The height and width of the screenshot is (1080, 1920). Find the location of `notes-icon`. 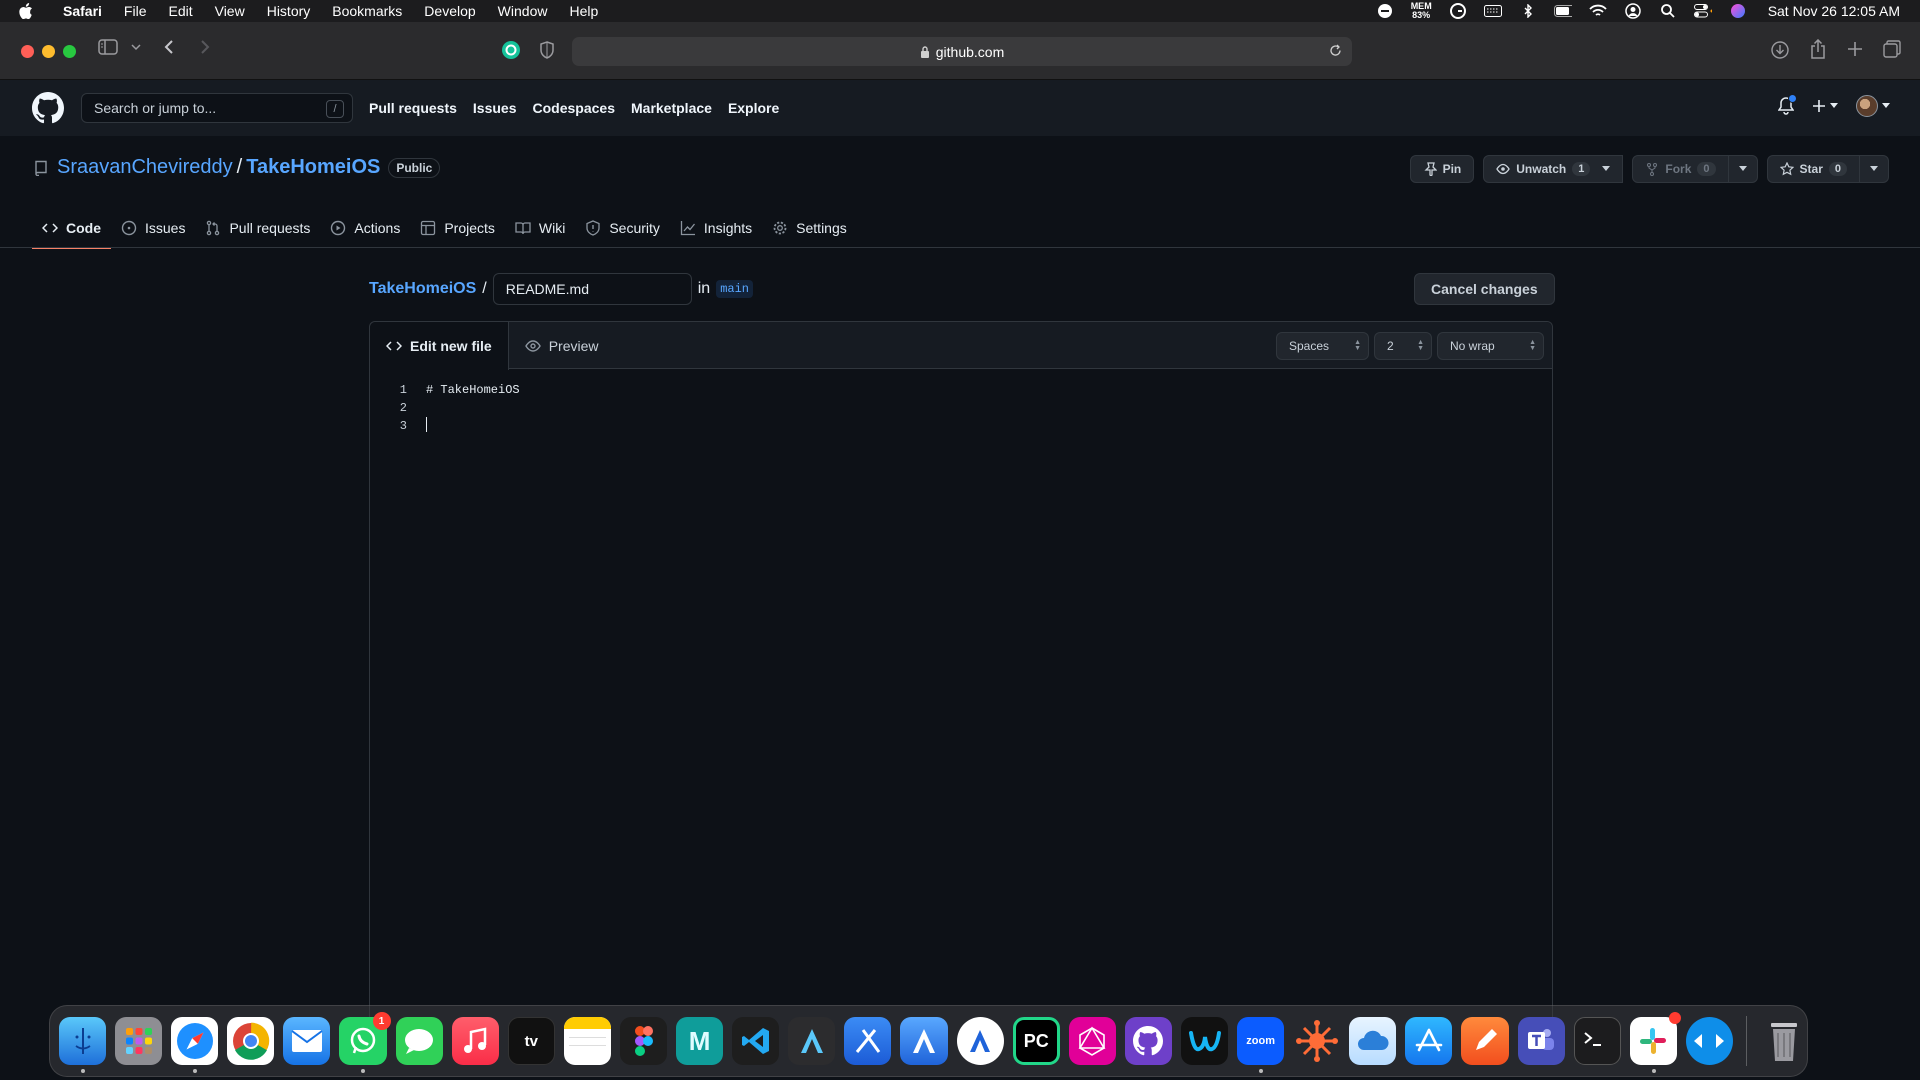

notes-icon is located at coordinates (587, 1041).